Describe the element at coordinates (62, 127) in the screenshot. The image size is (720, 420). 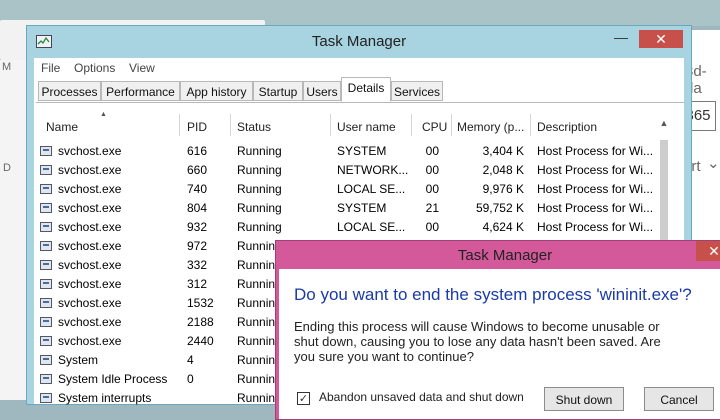
I see `column-header-name: Name` at that location.